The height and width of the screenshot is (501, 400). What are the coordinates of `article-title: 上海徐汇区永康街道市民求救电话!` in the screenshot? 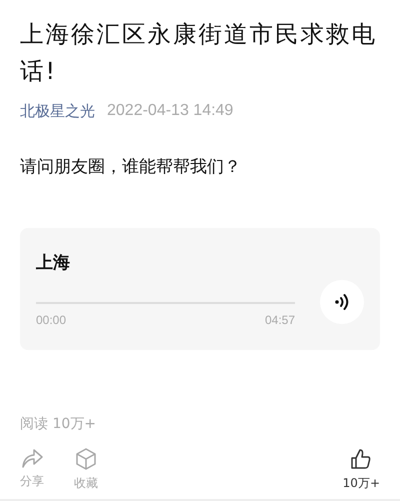 It's located at (199, 53).